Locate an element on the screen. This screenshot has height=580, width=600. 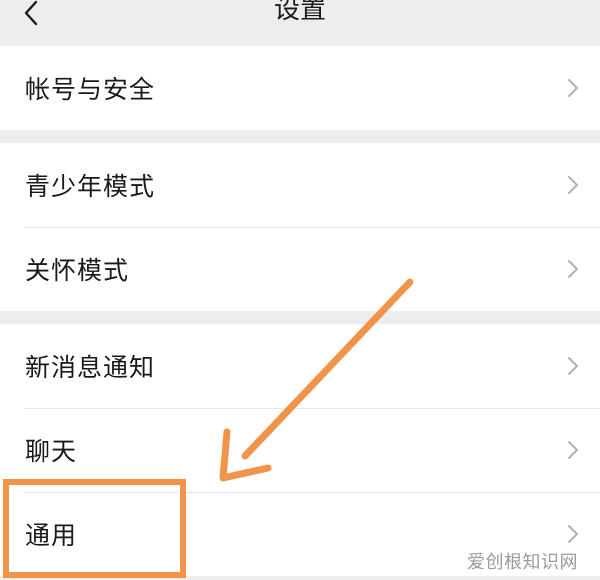
watermark: 爱创根知识网 is located at coordinates (522, 562).